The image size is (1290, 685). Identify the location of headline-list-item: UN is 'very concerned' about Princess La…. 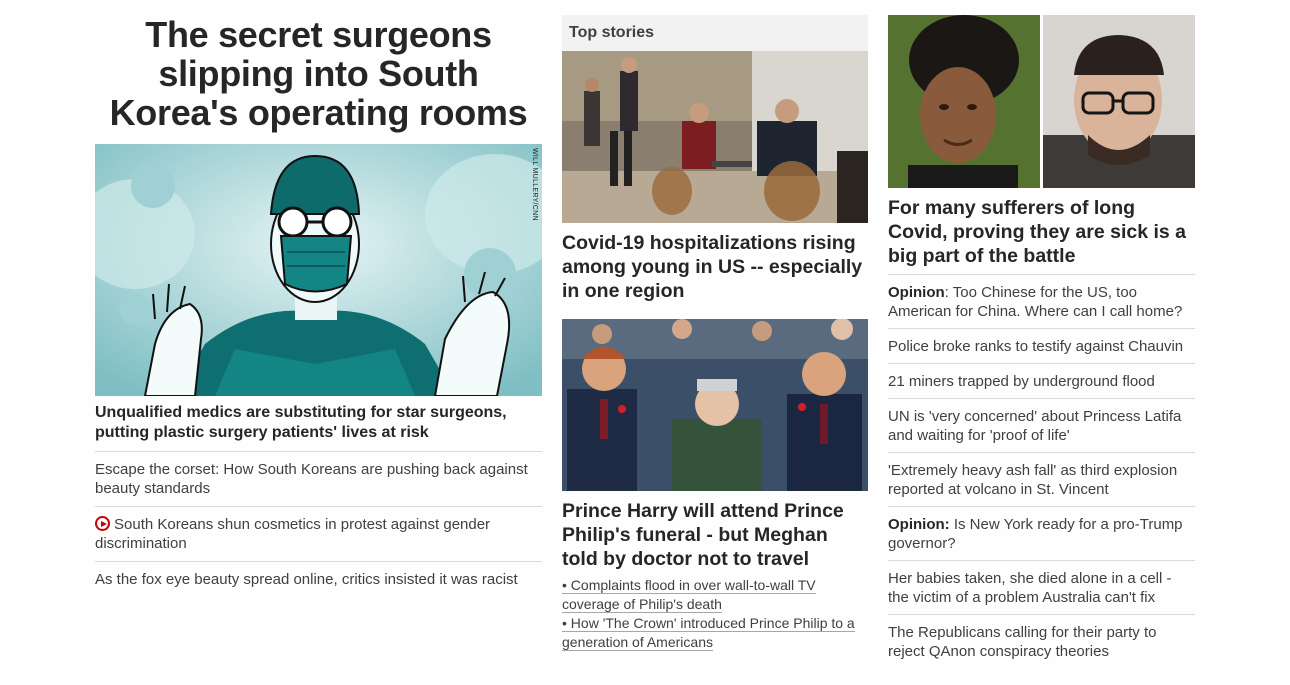
(1041, 426).